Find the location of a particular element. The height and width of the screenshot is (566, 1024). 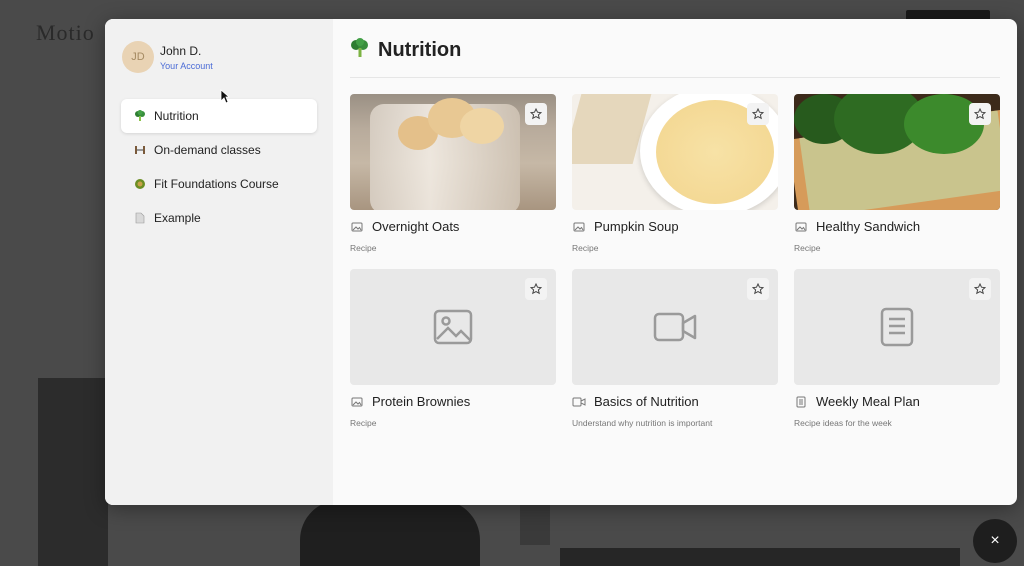

content-card: Overnight Oats Recipe is located at coordinates (453, 173).